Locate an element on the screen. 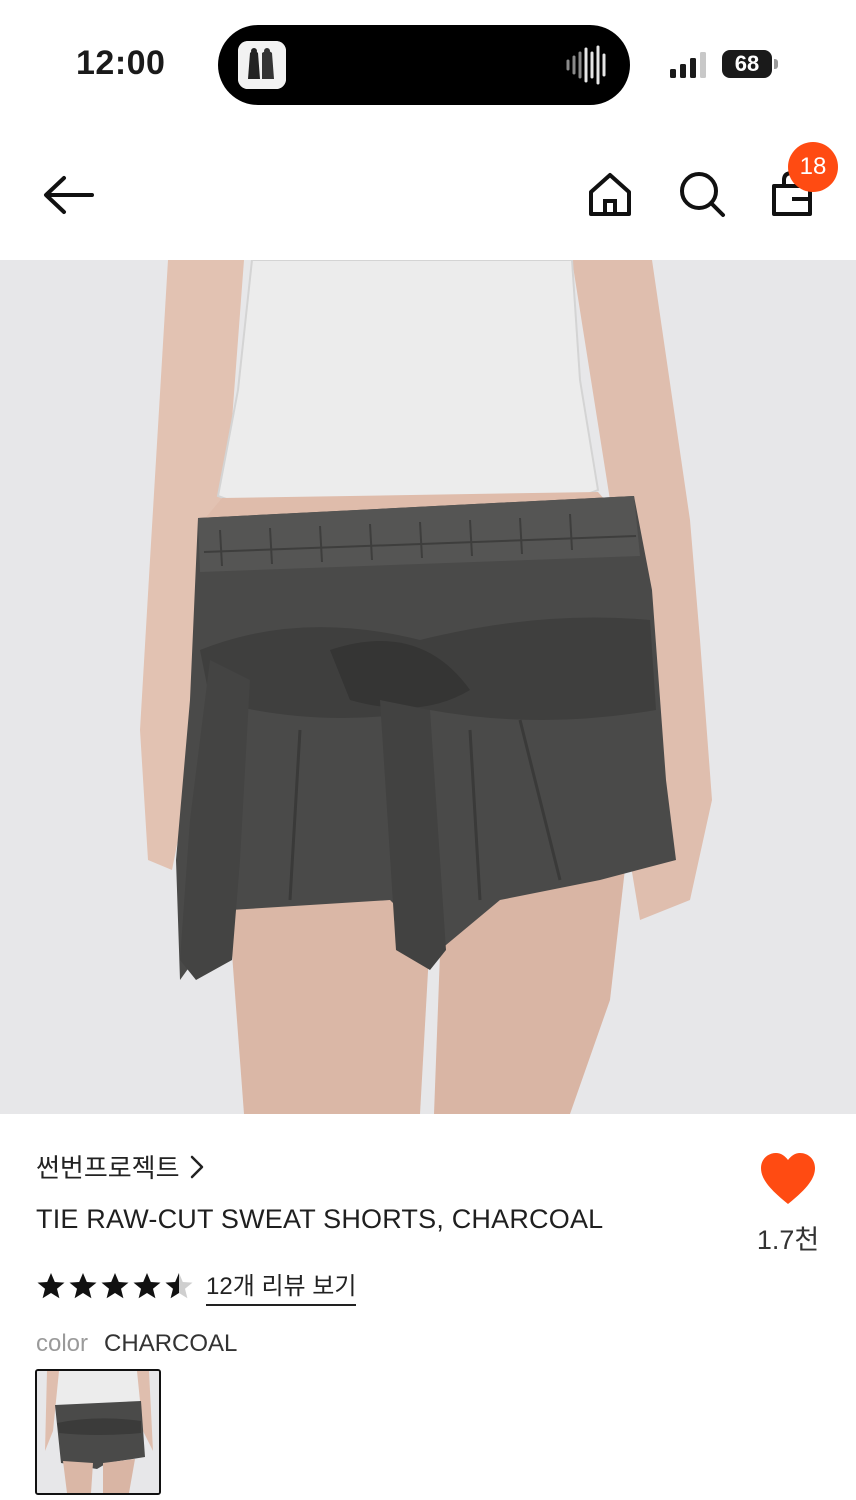 The width and height of the screenshot is (856, 1500). home-icon is located at coordinates (610, 194).